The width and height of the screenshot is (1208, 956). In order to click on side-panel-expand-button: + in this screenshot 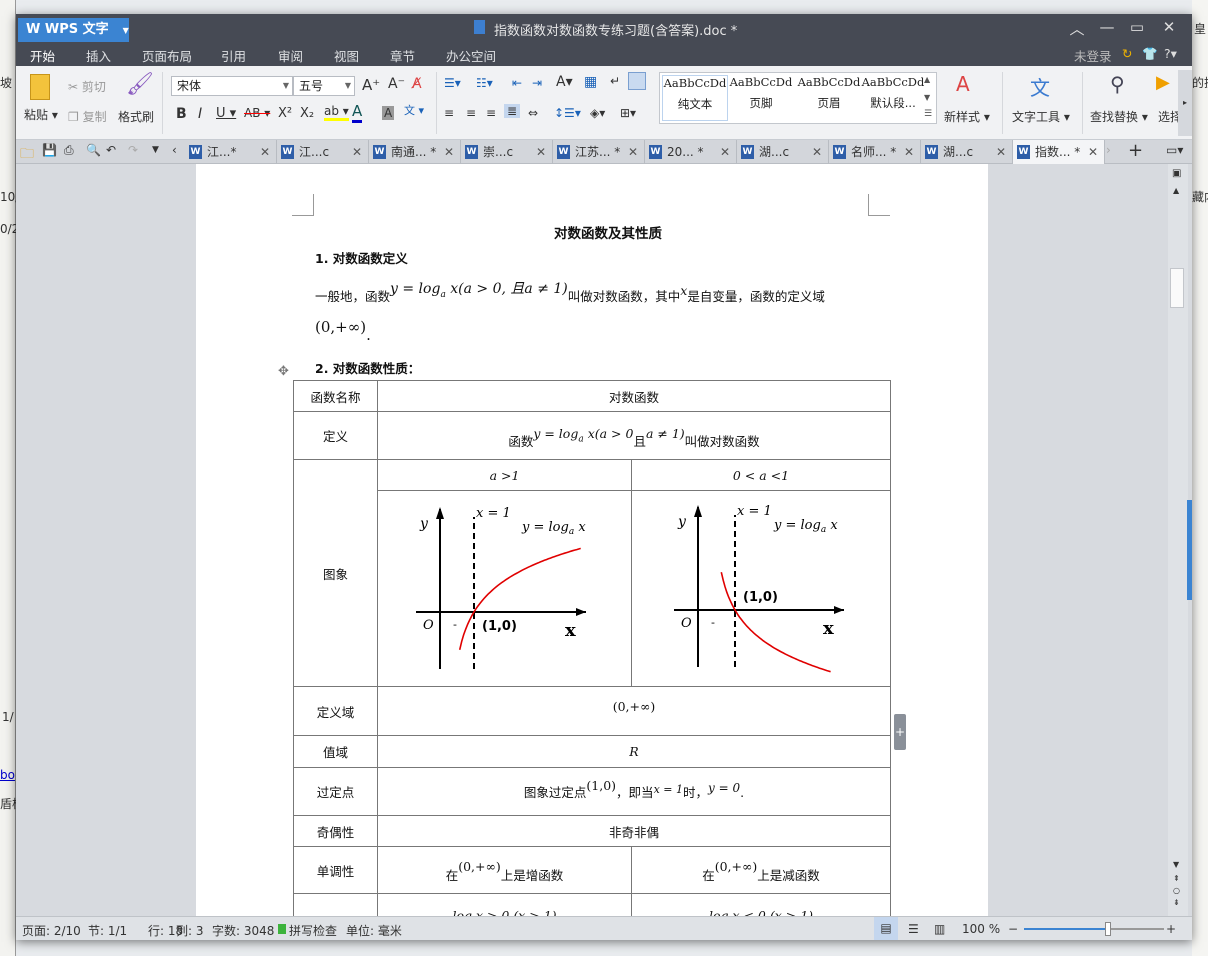, I will do `click(900, 732)`.